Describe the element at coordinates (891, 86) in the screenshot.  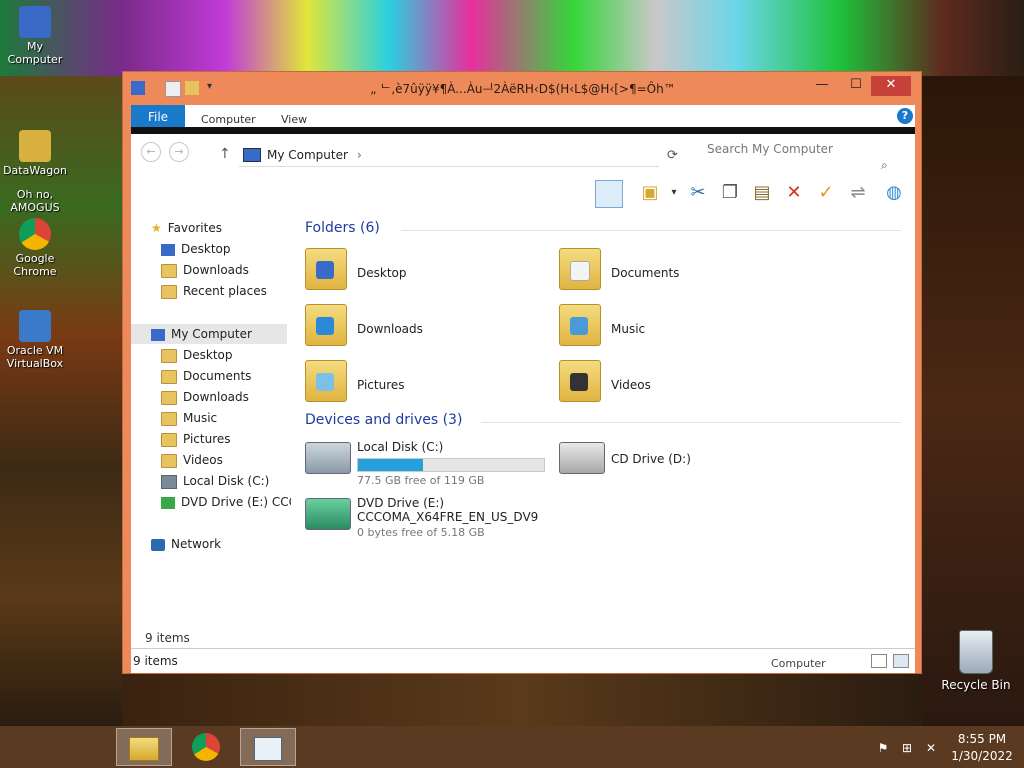
I see `close-button: ✕` at that location.